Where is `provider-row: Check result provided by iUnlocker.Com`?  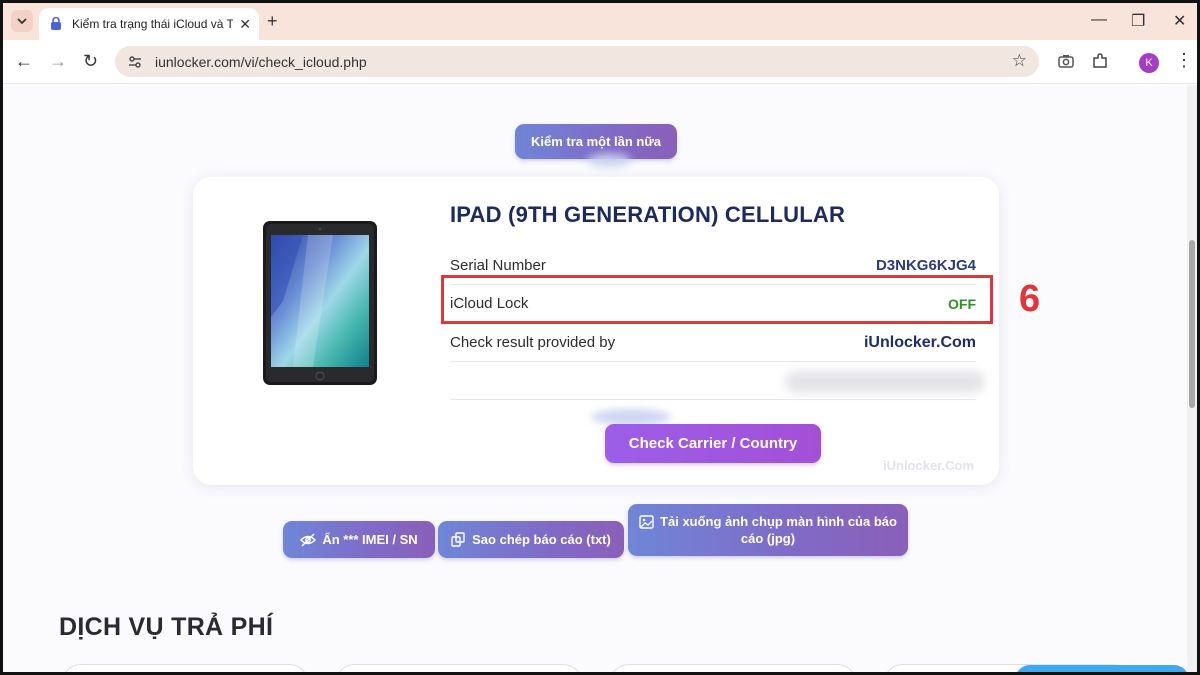
provider-row: Check result provided by iUnlocker.Com is located at coordinates (713, 343).